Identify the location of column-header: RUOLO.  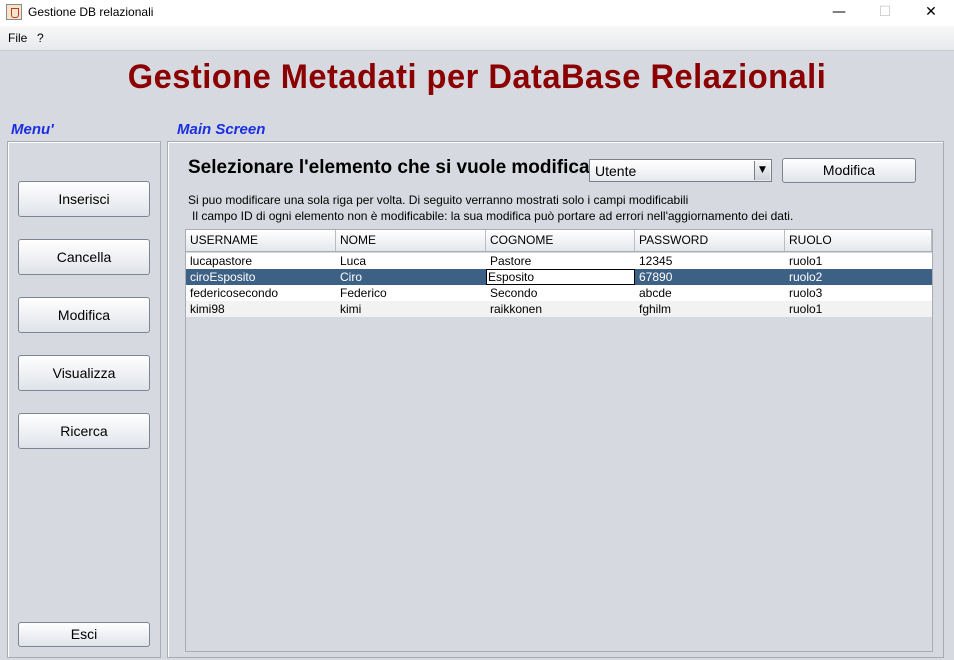
(858, 240).